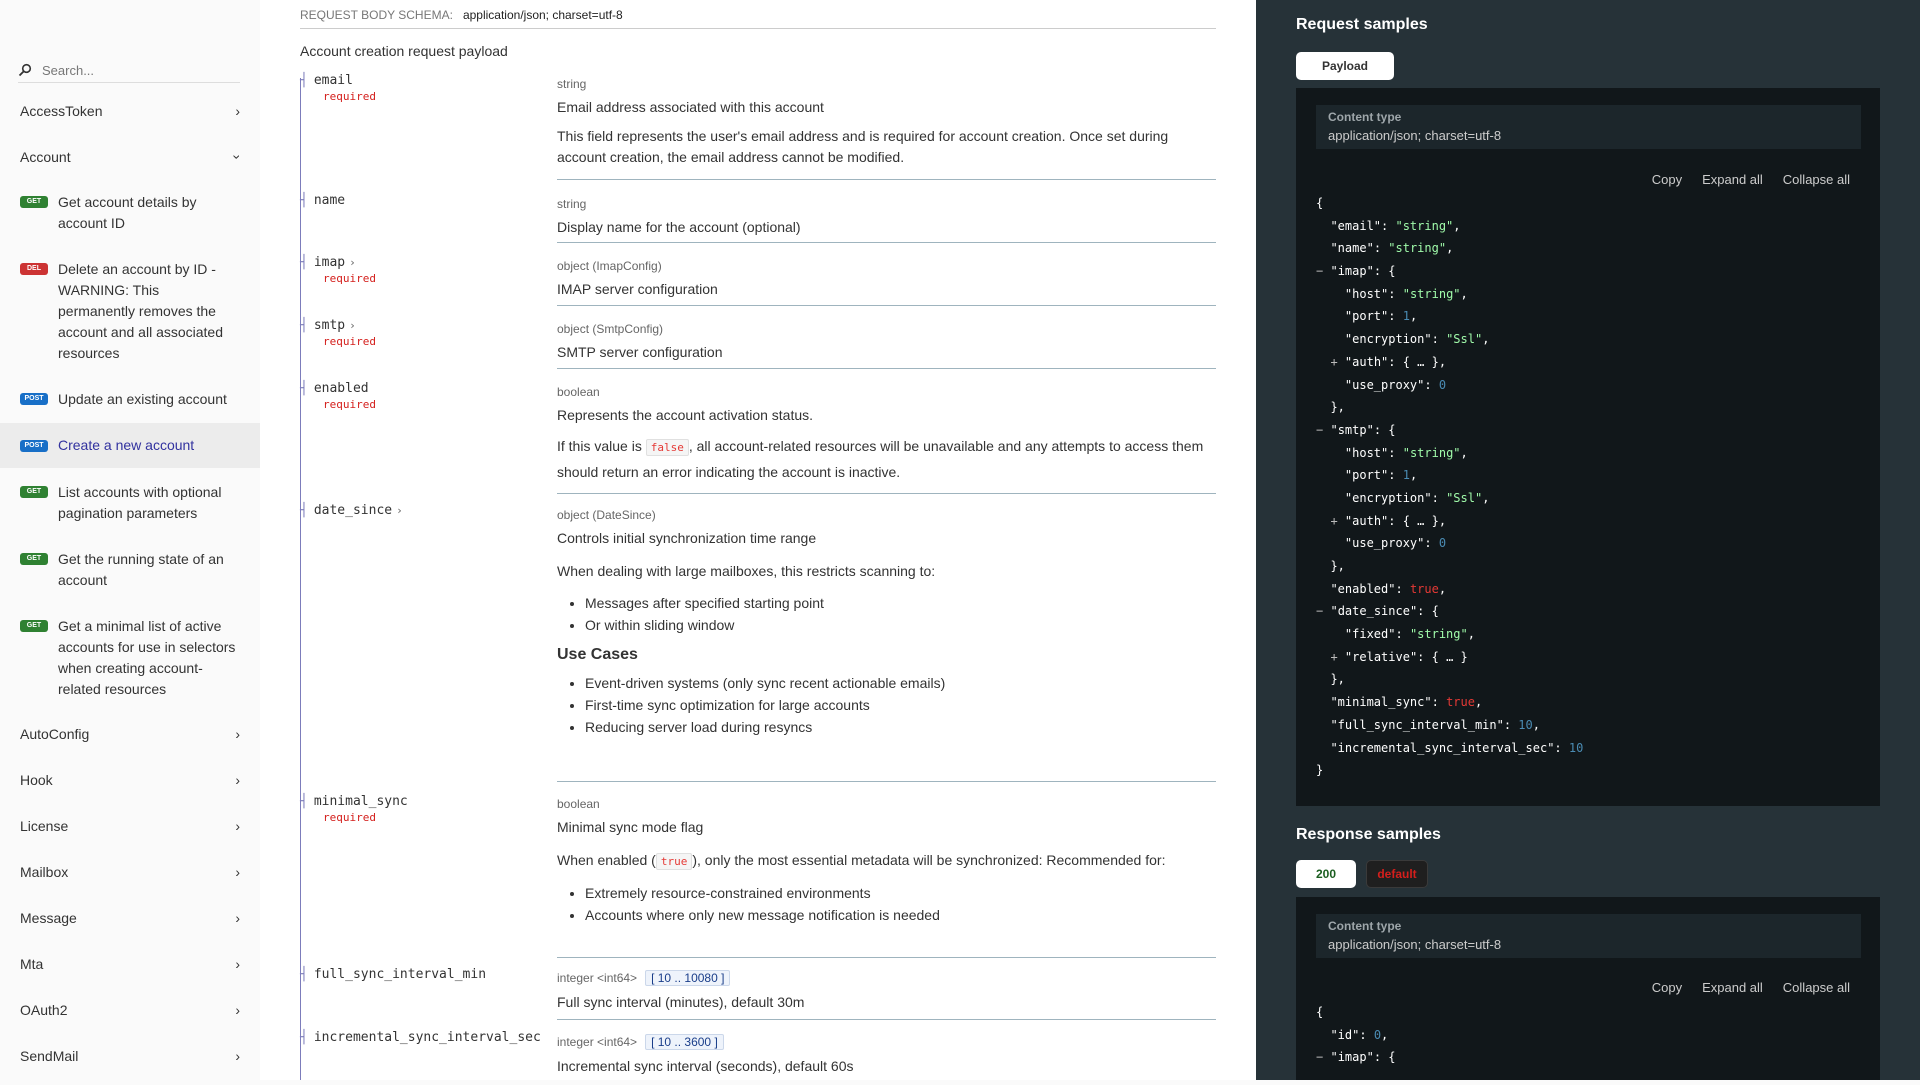 The image size is (1920, 1085). I want to click on sidebar-group-license: License ›, so click(130, 826).